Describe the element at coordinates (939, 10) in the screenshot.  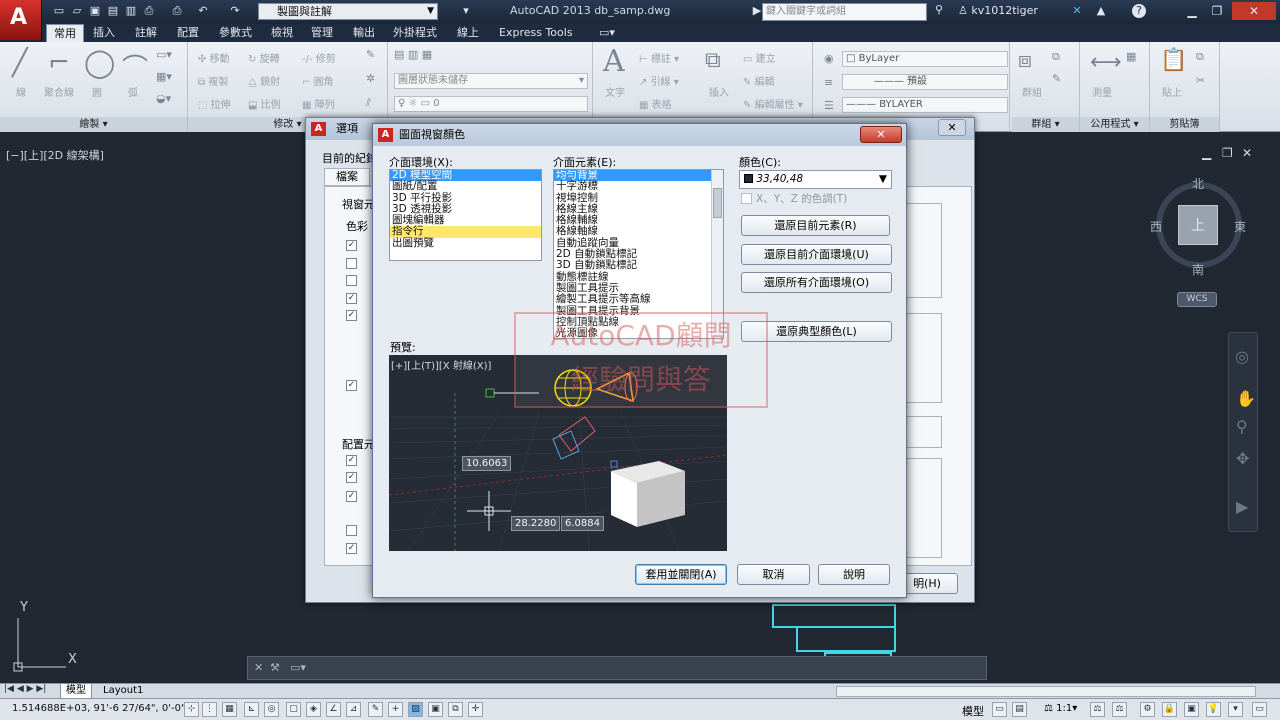
I see `binoculars-icon: ⚲` at that location.